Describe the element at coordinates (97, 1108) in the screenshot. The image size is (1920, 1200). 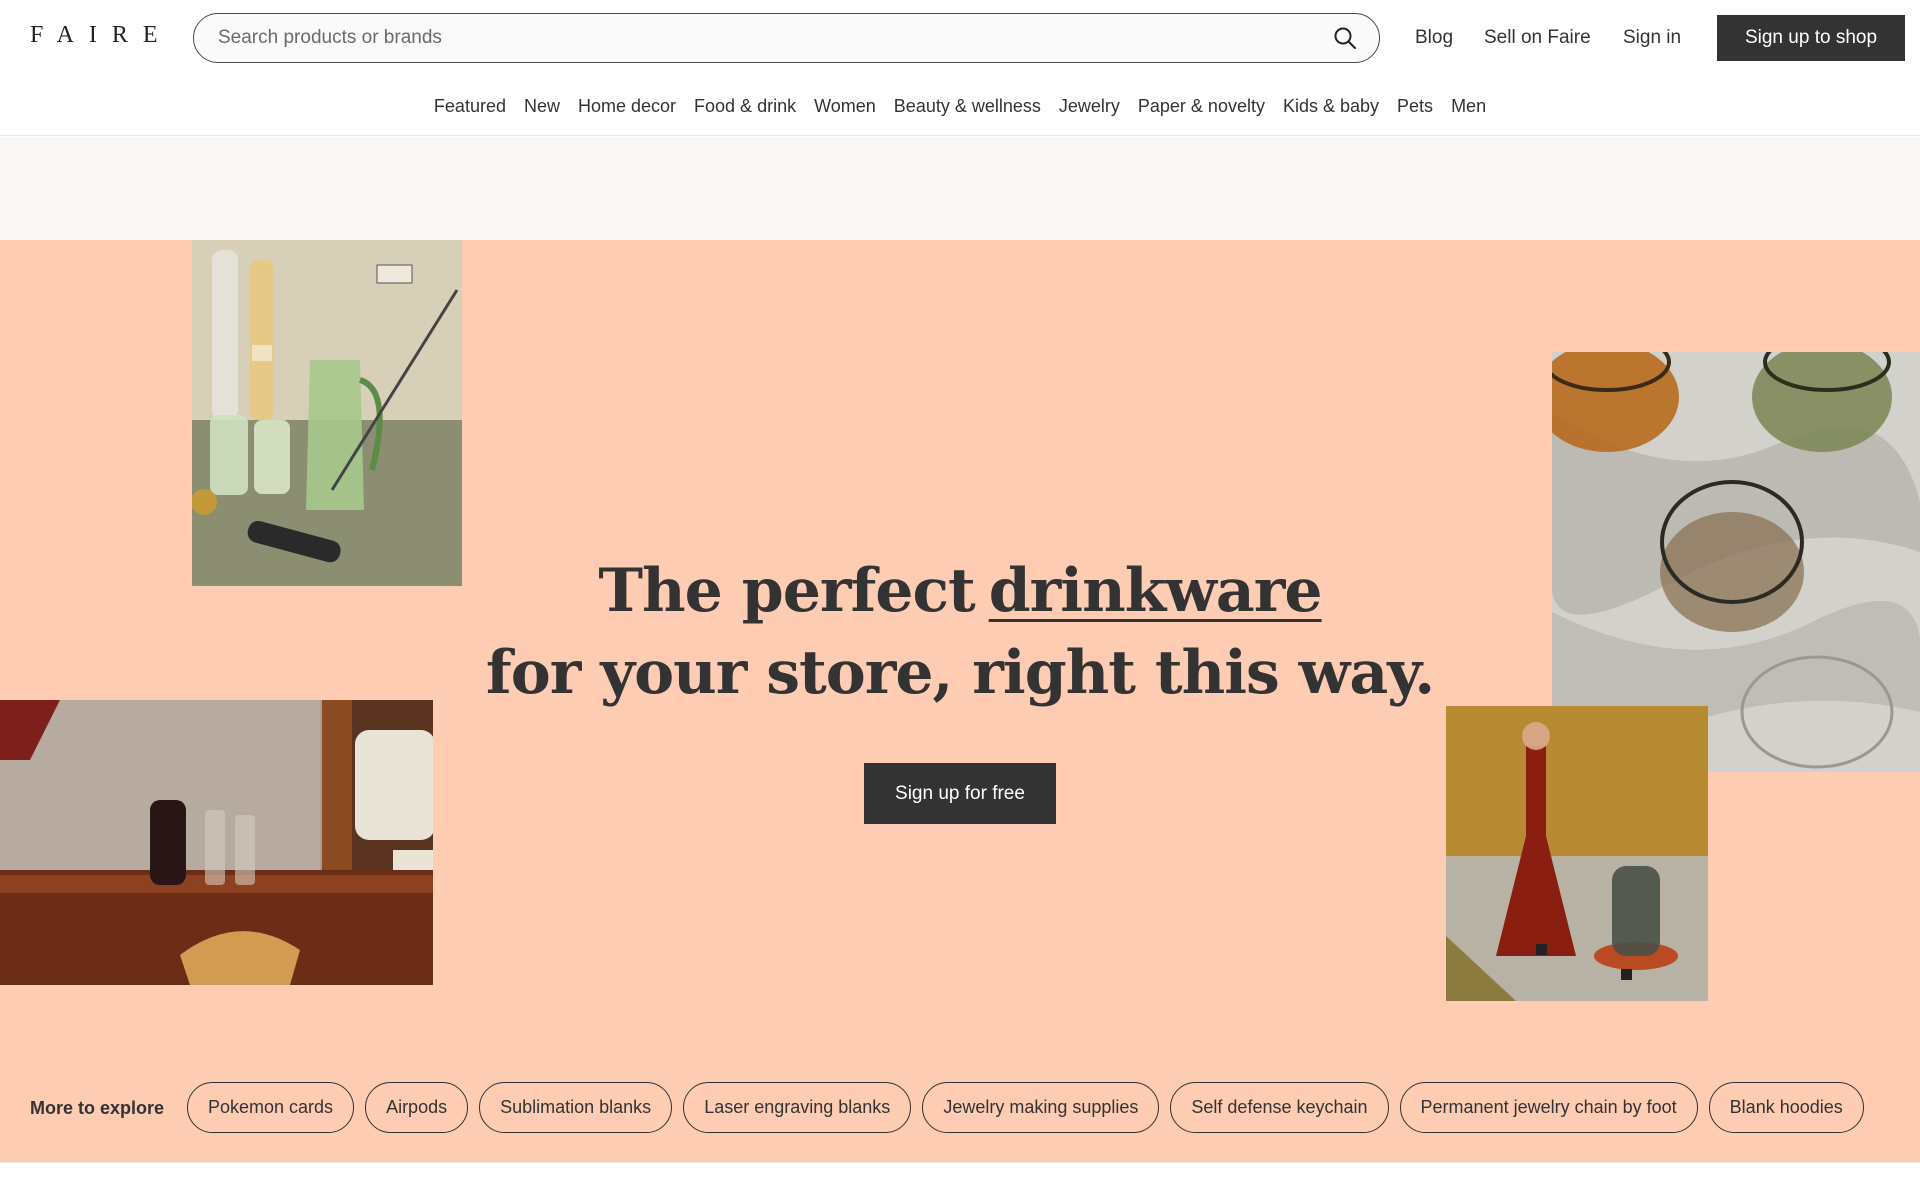
I see `explore-label: More to explore` at that location.